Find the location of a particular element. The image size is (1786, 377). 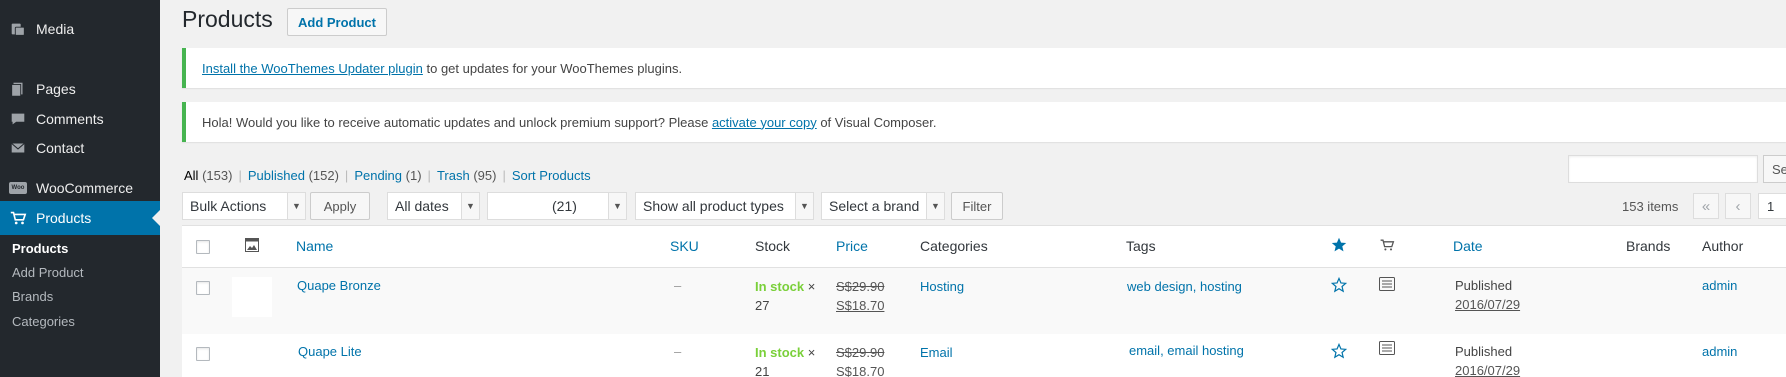

page-title: Products is located at coordinates (227, 19).